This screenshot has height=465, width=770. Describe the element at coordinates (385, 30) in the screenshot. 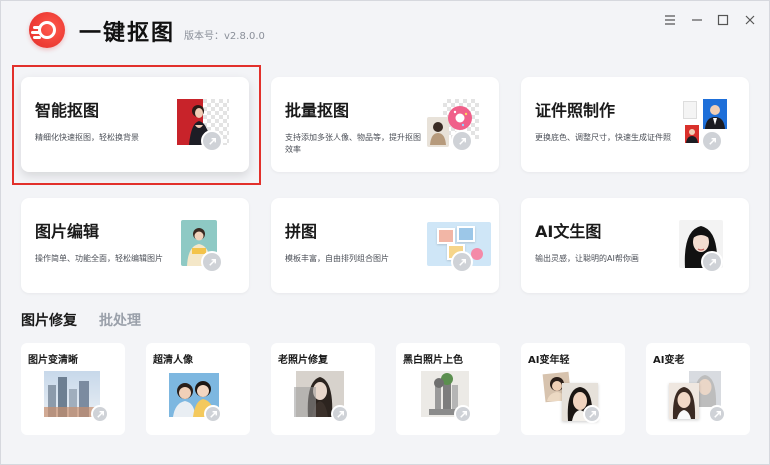

I see `title-bar: 一键抠图 版本号：v2.8.0.0` at that location.